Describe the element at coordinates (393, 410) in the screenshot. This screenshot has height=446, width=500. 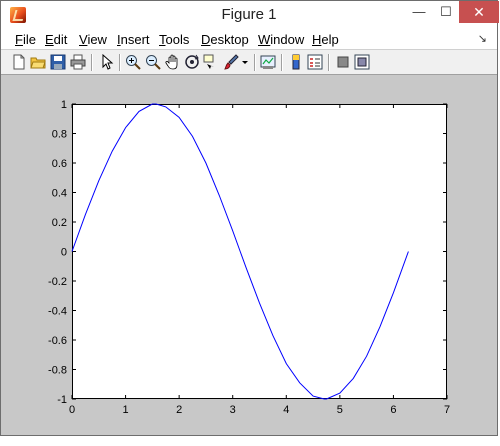
I see `x-tick-label: 6` at that location.